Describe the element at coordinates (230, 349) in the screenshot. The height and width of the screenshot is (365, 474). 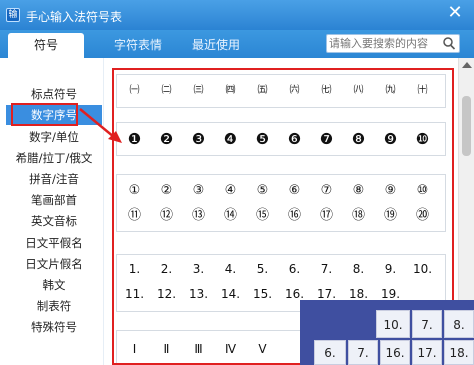
I see `symbol-cell: Ⅳ` at that location.